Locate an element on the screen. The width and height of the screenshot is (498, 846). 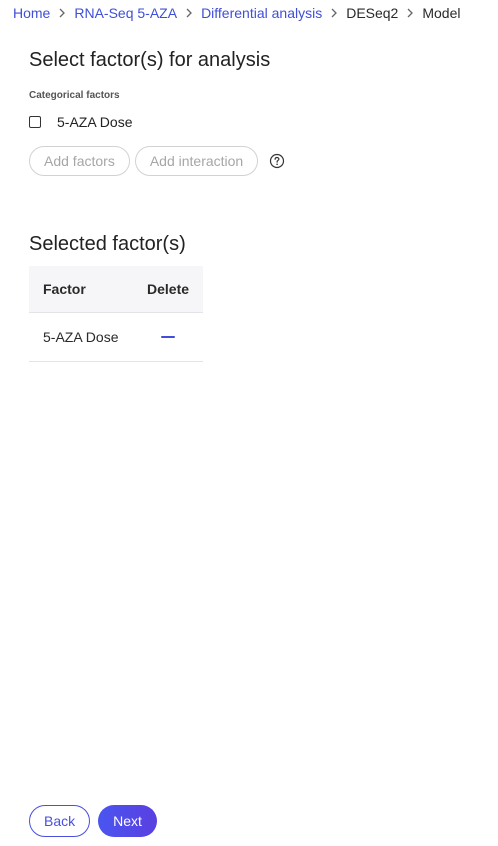
factor-option-5-aza-dose: 5-AZA Dose is located at coordinates (80, 122).